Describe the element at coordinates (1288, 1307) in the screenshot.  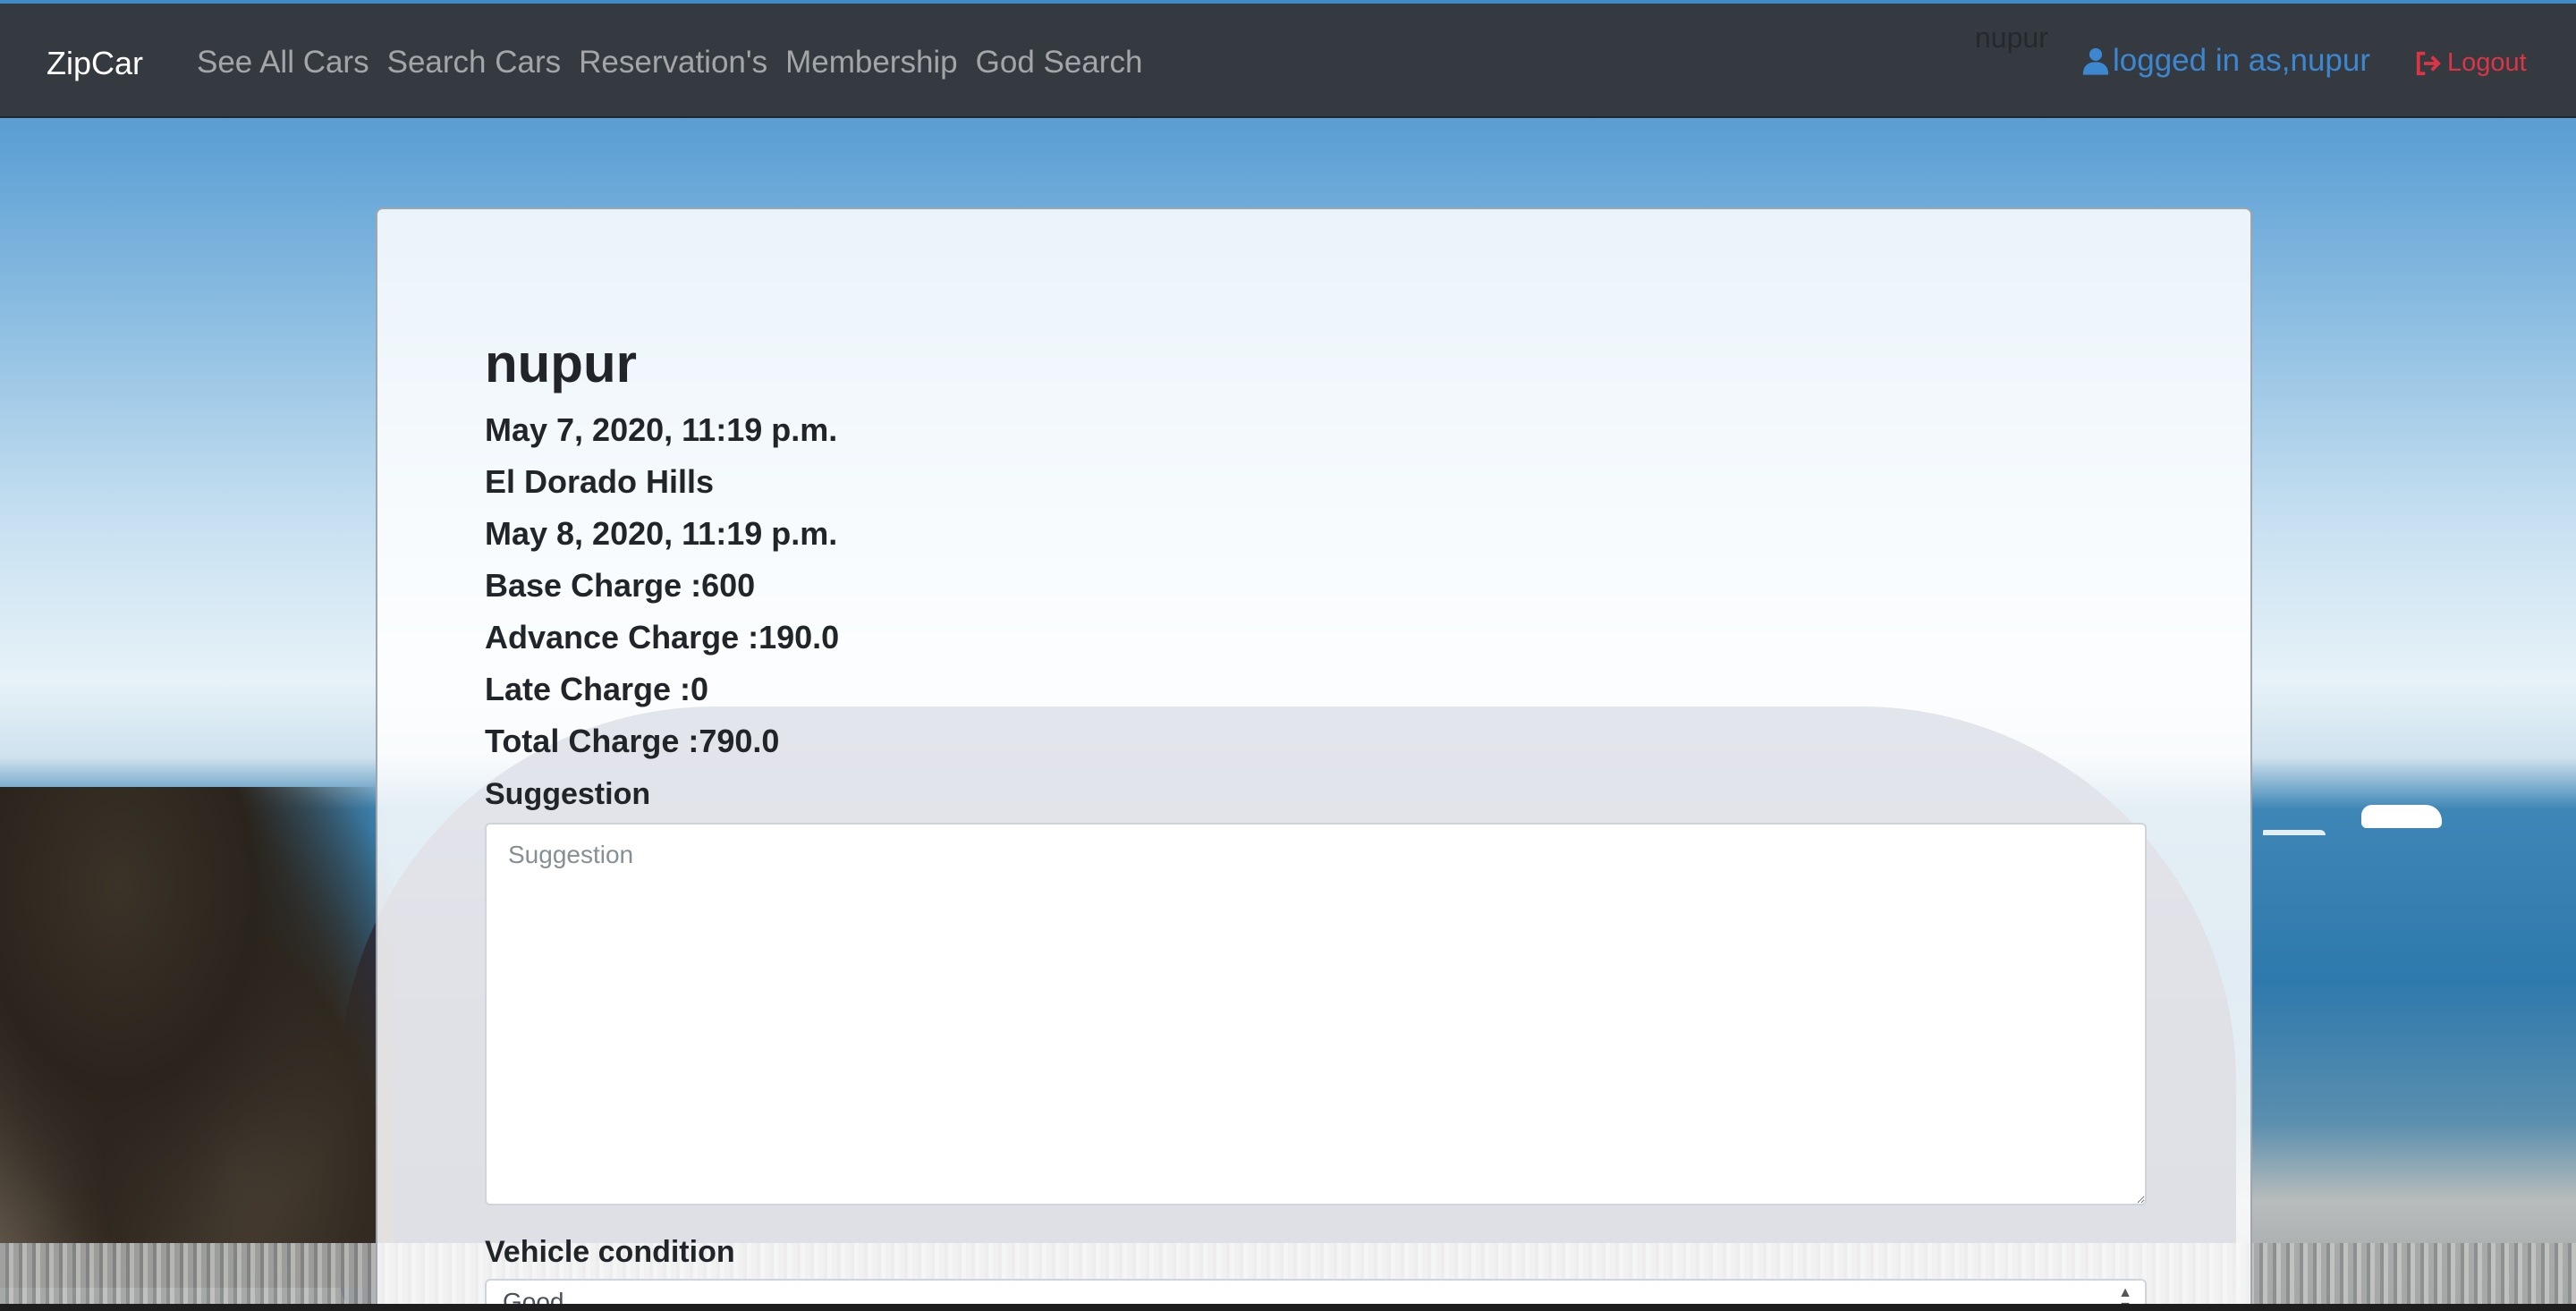
I see `window-bottom-edge` at that location.